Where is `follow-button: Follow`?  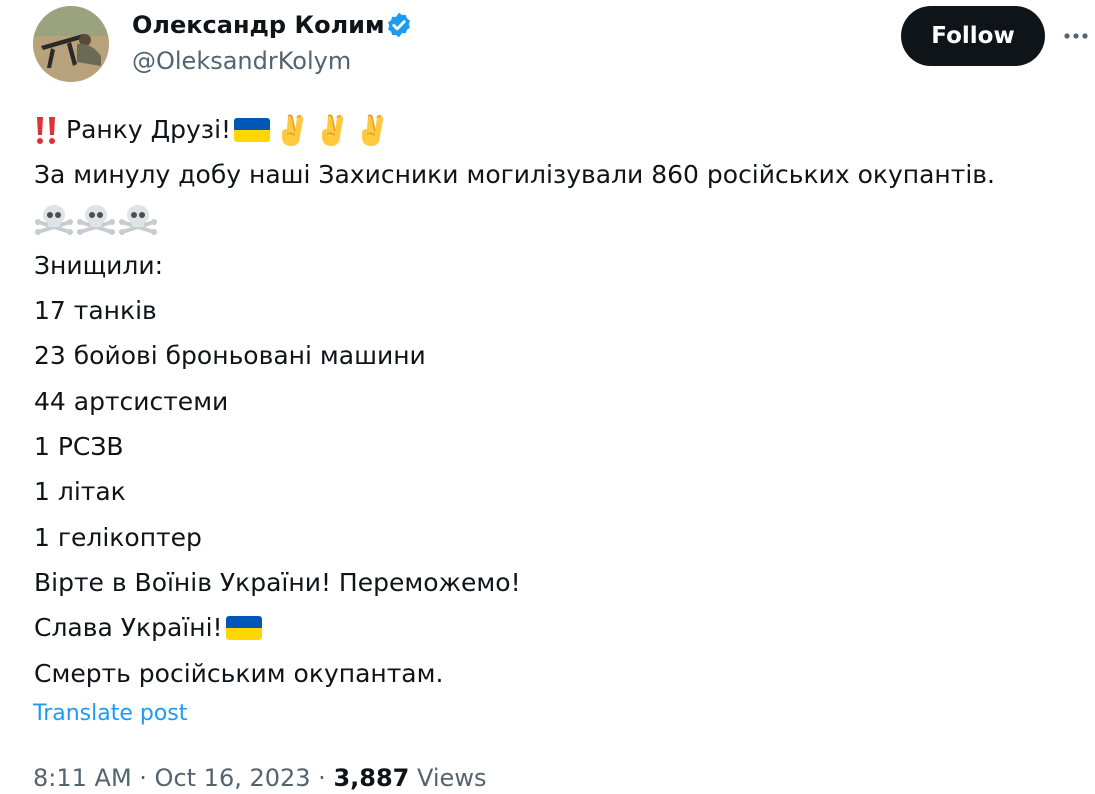 follow-button: Follow is located at coordinates (973, 36).